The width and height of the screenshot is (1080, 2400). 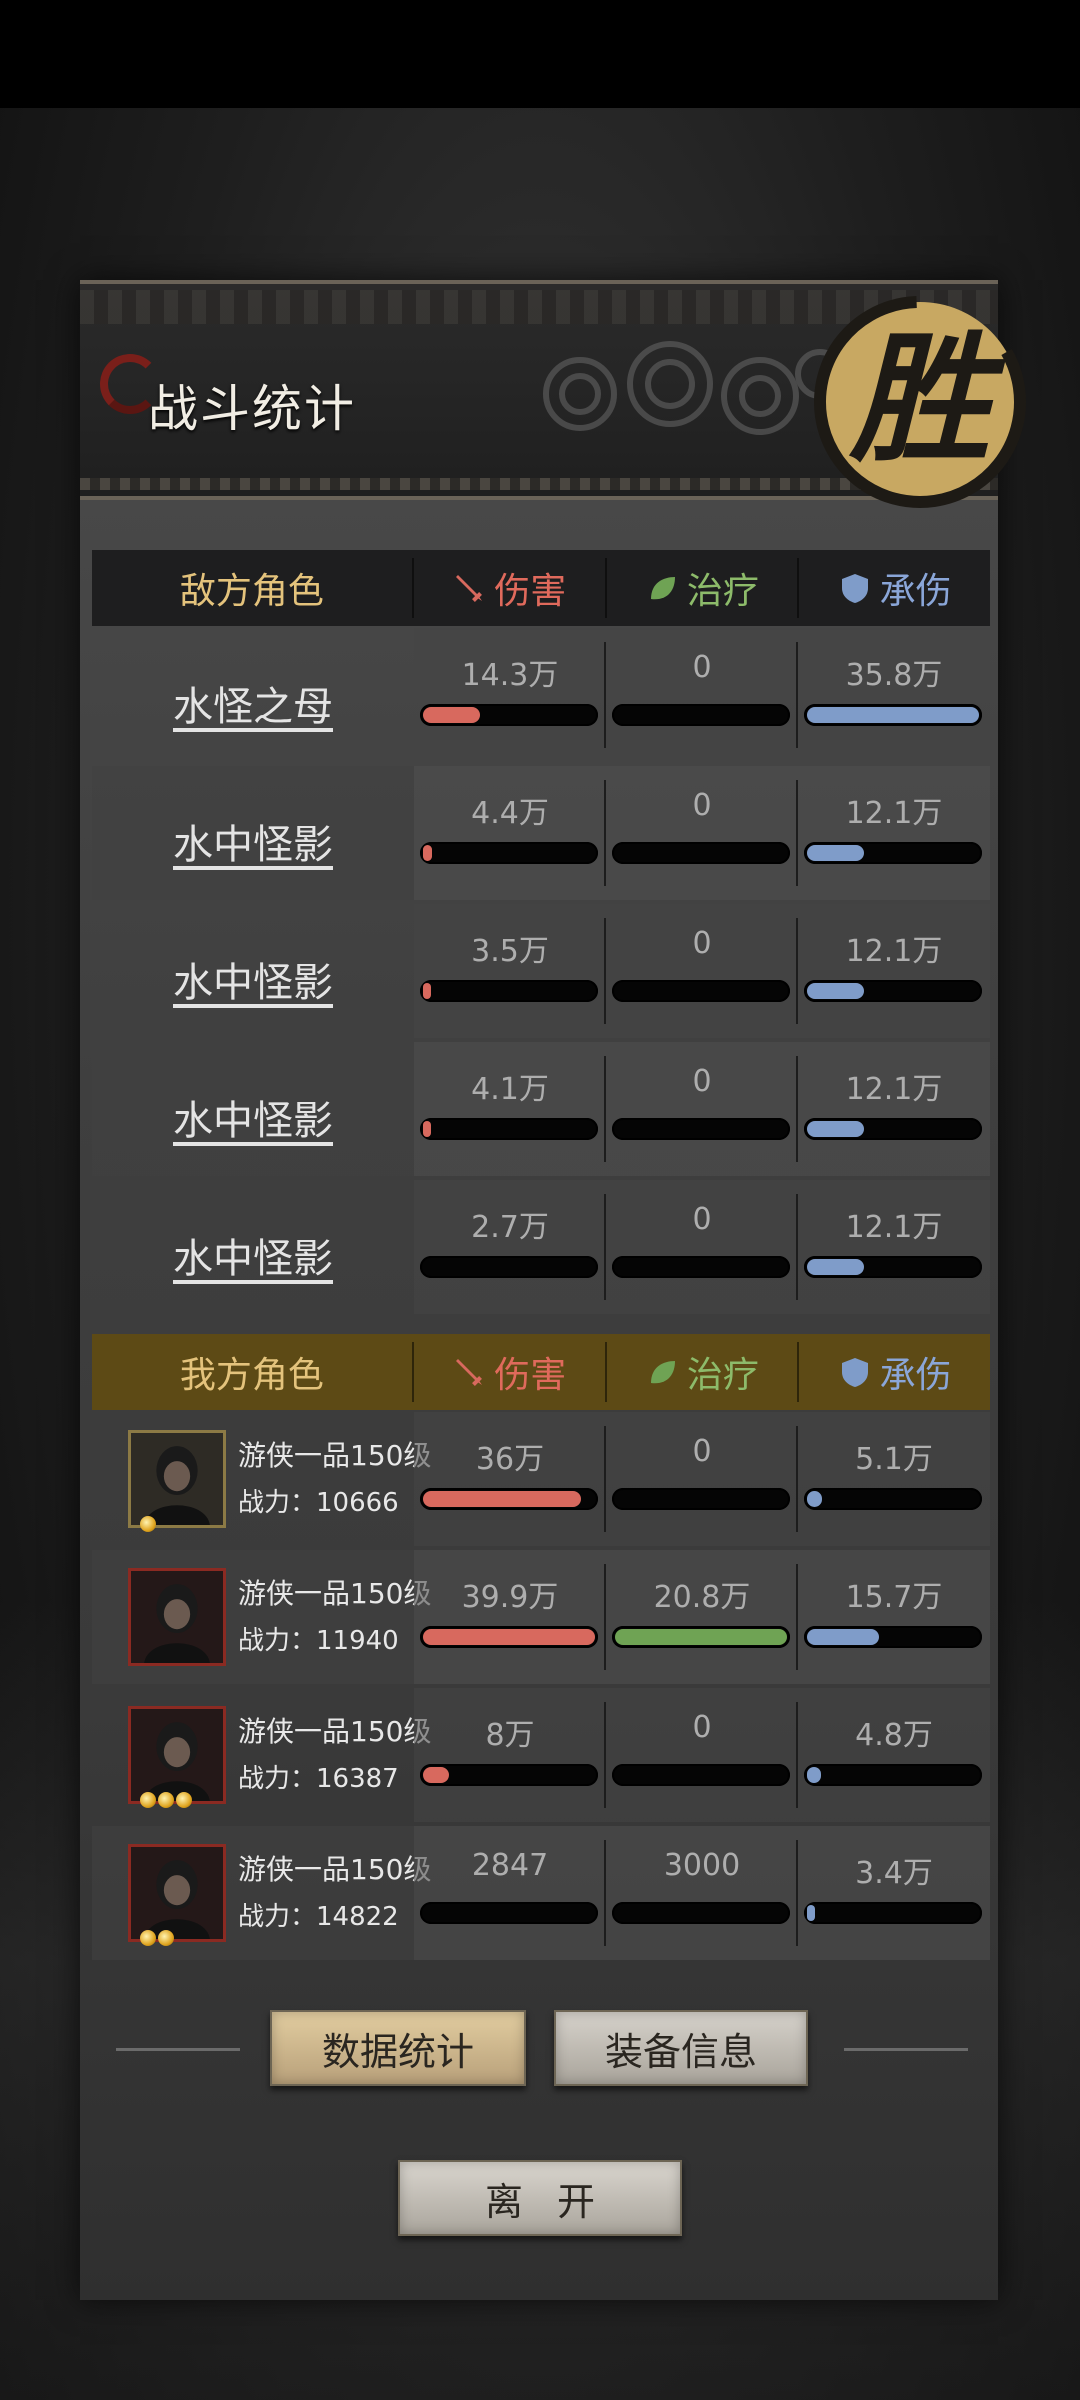 I want to click on stat-area: 39.9万 20.8万 15.7万, so click(x=702, y=1617).